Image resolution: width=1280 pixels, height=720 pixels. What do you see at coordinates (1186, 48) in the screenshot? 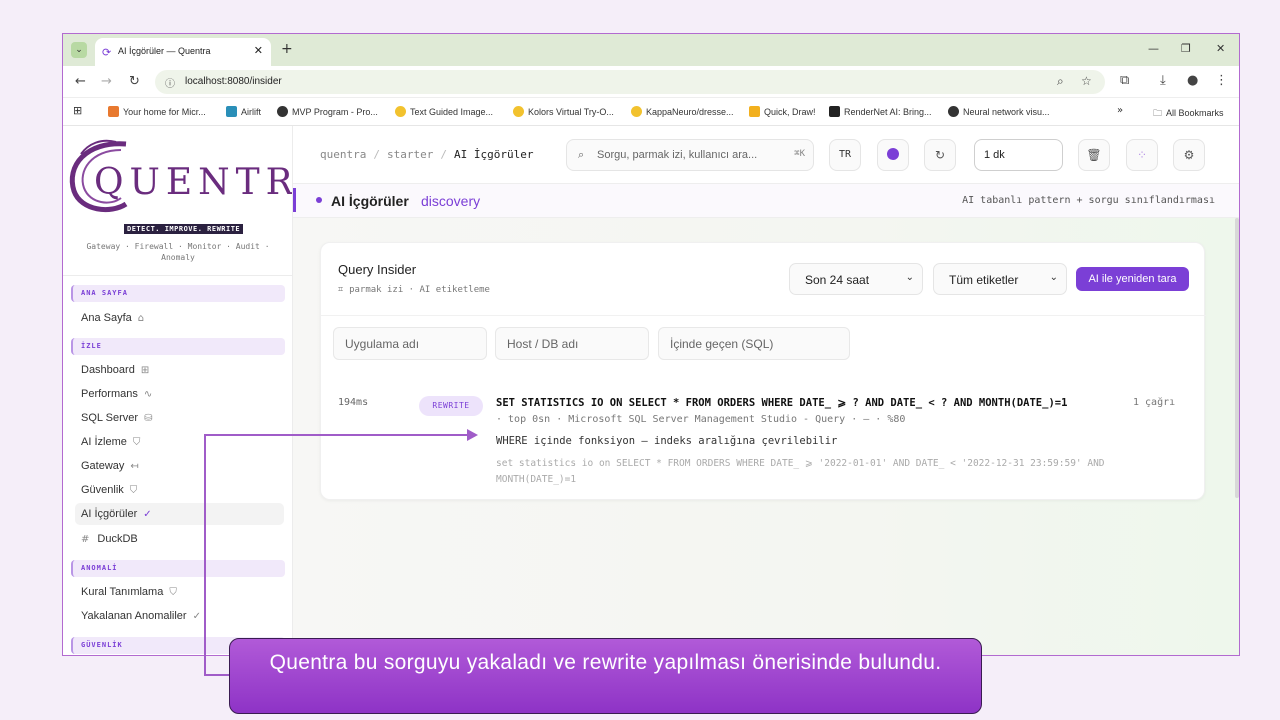
I see `restore-icon: ❐` at bounding box center [1186, 48].